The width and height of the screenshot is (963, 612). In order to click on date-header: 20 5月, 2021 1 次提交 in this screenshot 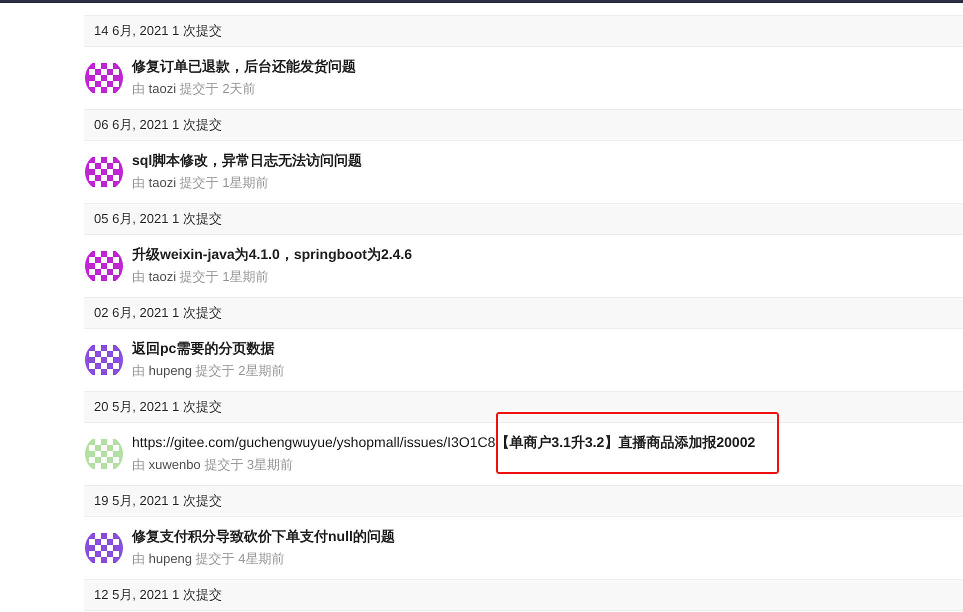, I will do `click(523, 407)`.